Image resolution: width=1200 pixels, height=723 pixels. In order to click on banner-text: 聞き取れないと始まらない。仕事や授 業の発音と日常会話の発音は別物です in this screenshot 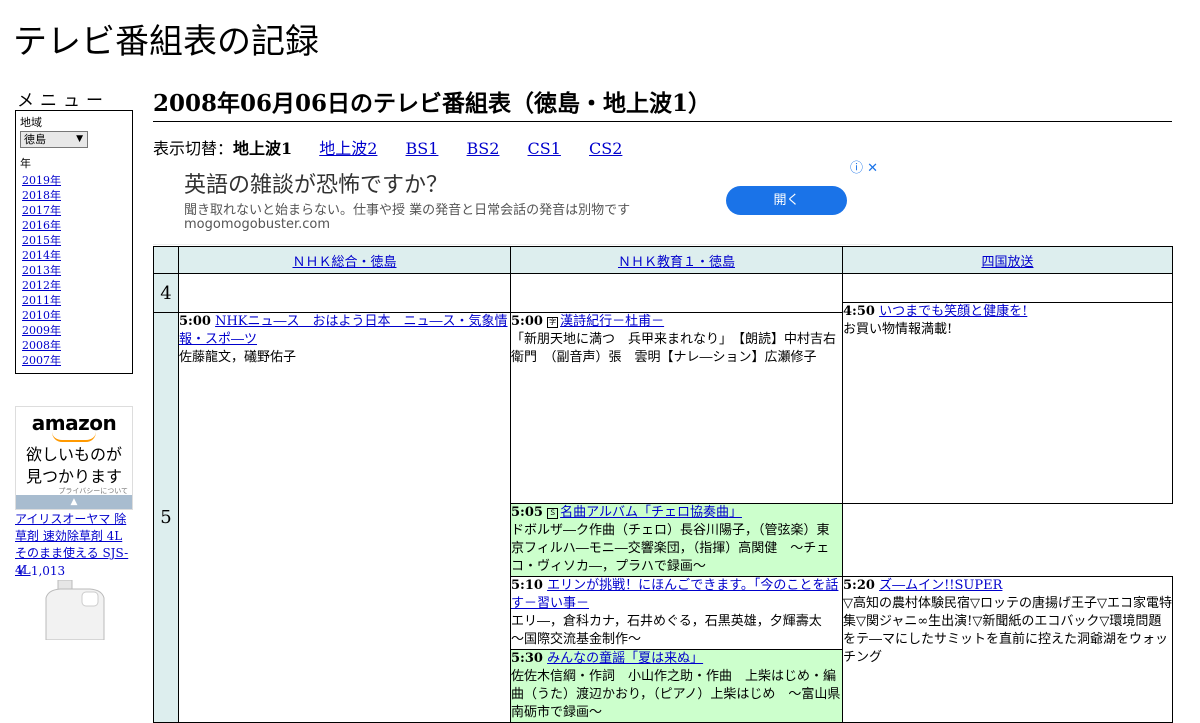, I will do `click(407, 210)`.